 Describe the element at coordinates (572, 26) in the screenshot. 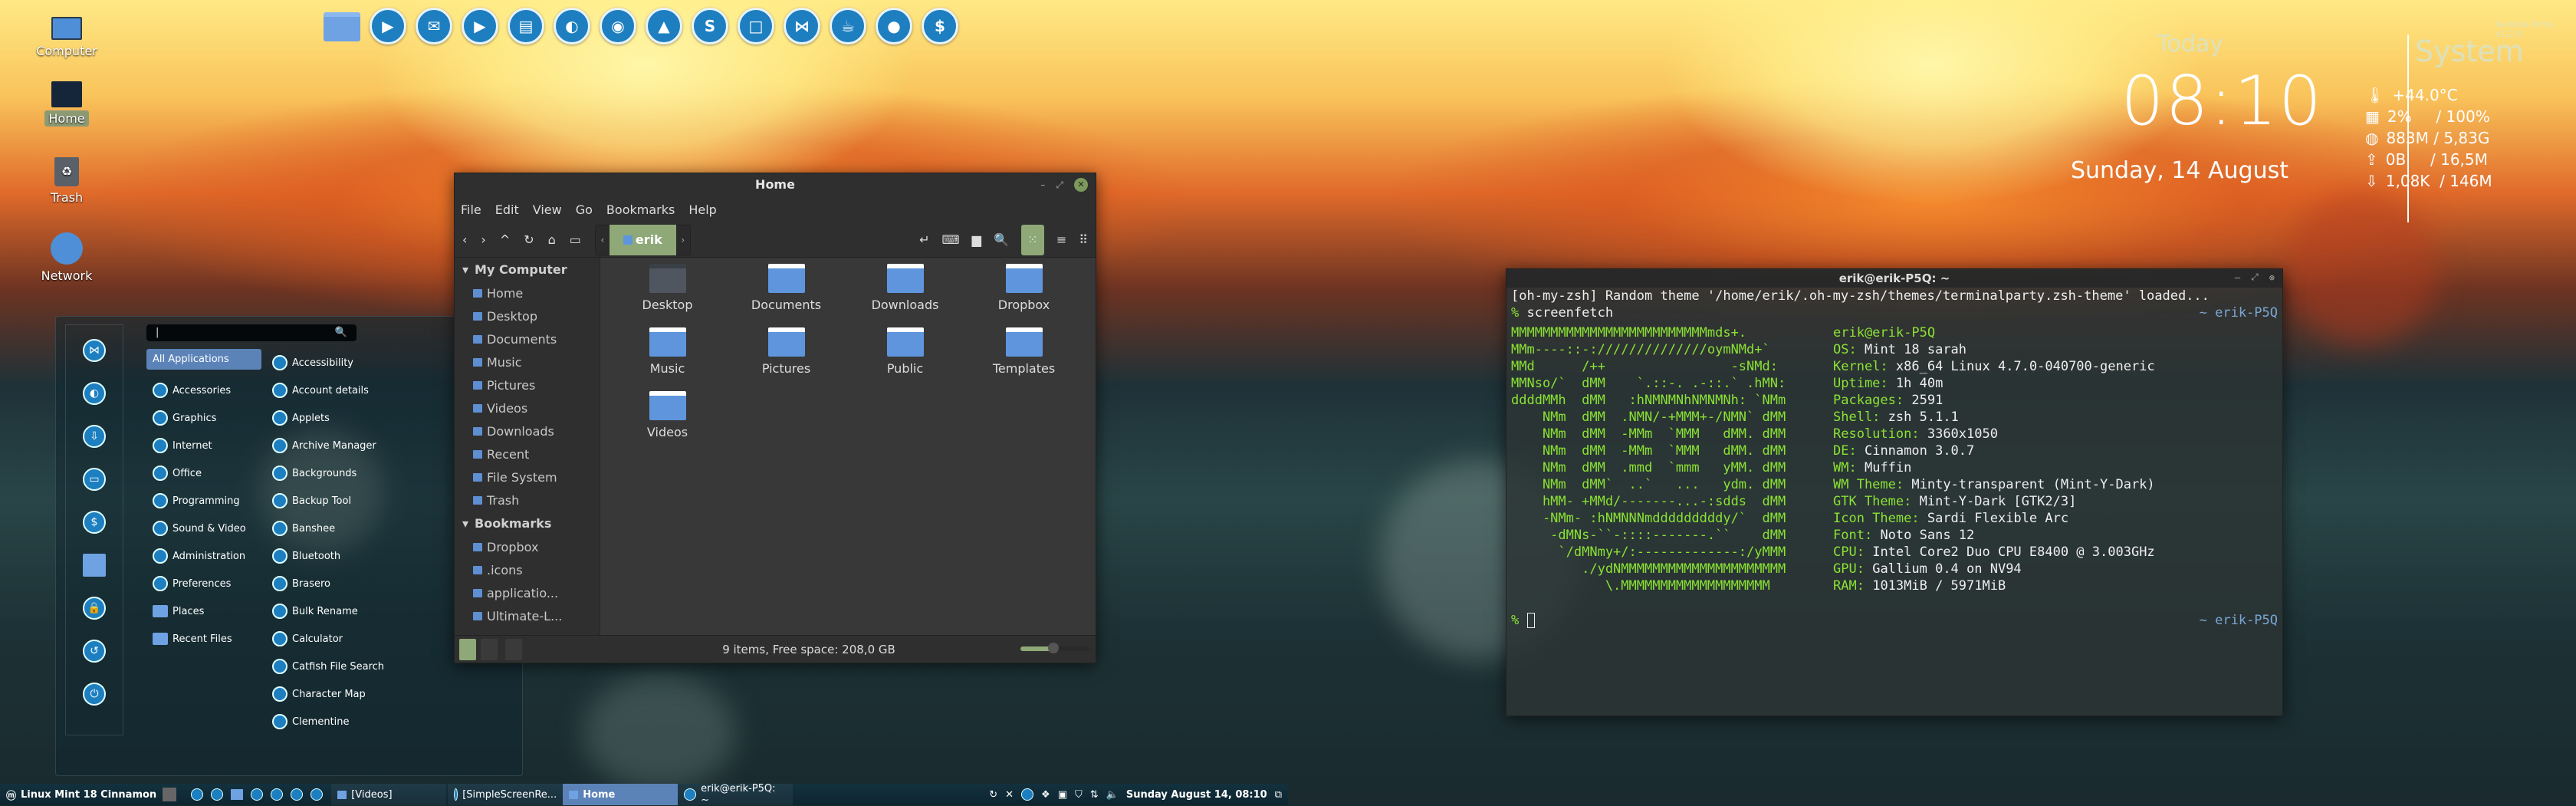

I see `firefox-icon: ◐` at that location.